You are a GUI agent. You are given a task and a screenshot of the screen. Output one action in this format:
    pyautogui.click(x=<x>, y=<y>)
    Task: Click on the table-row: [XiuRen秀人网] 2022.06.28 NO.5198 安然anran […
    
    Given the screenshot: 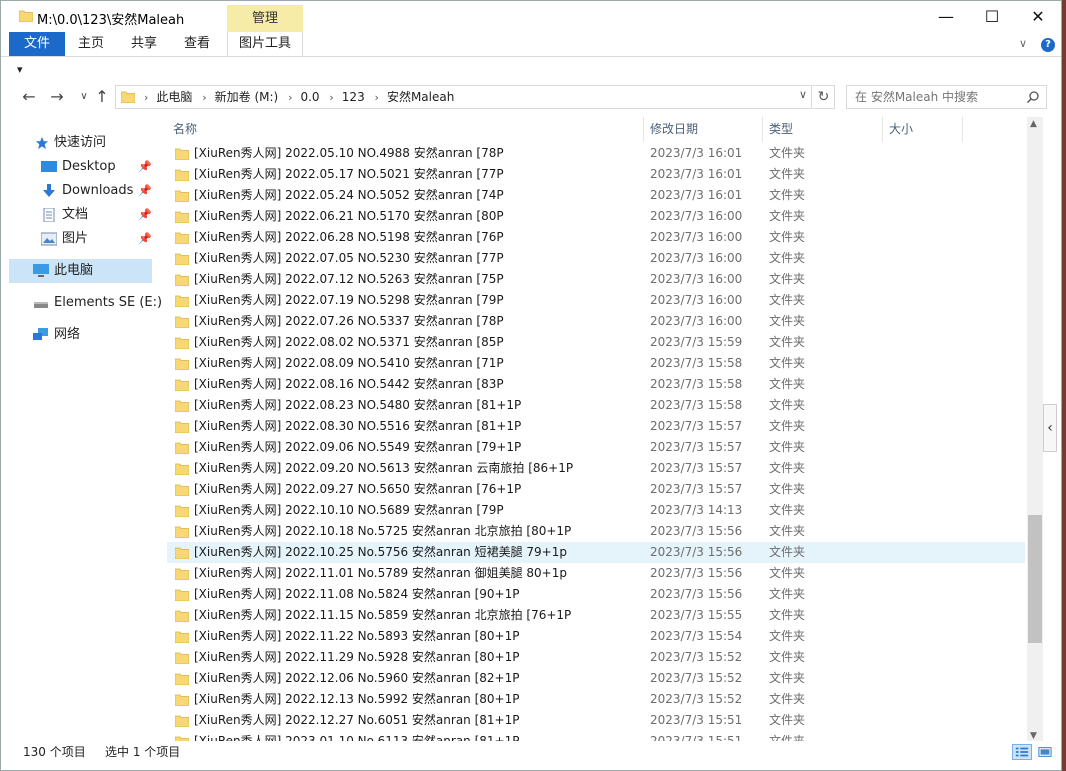 What is the action you would take?
    pyautogui.click(x=596, y=237)
    